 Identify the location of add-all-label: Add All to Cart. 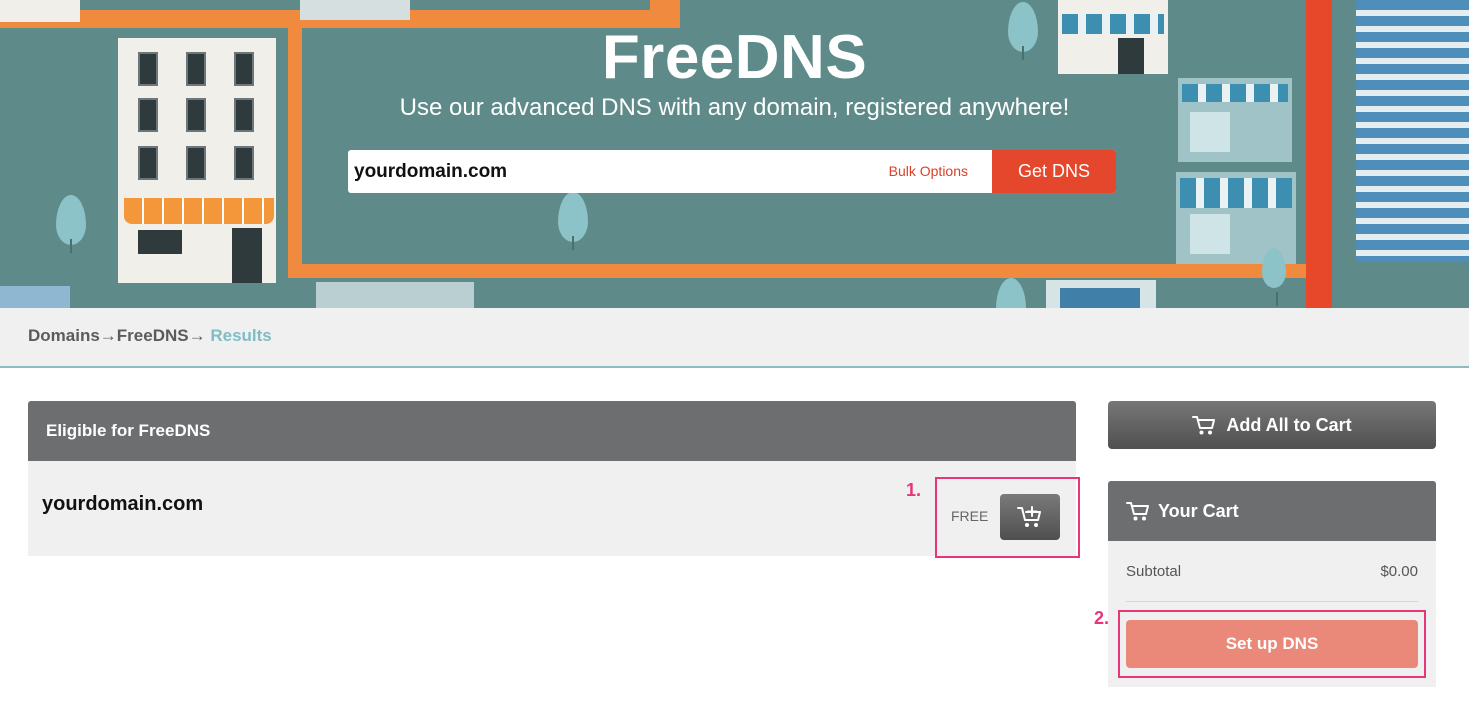
(1289, 424).